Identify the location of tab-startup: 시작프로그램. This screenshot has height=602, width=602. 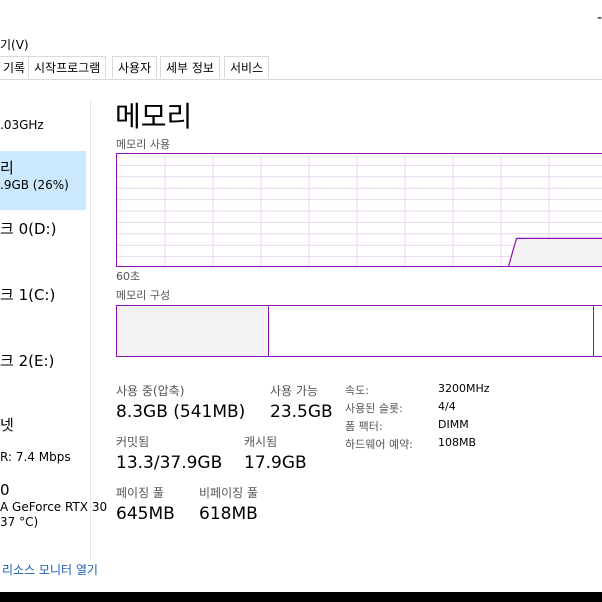
(67, 67).